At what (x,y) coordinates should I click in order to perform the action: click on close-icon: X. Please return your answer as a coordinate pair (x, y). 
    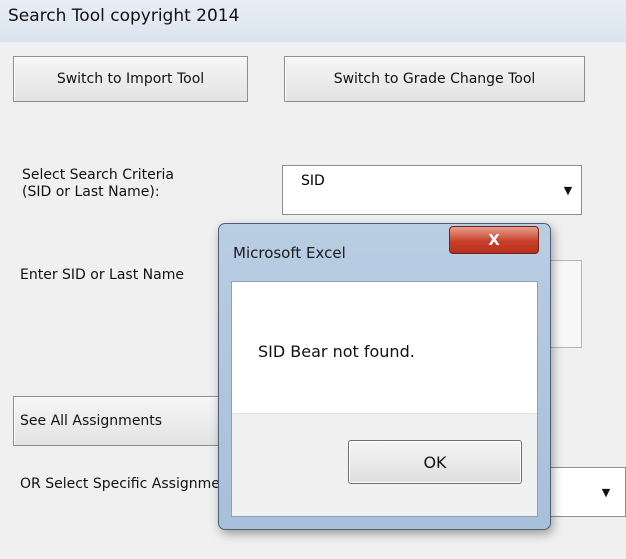
    Looking at the image, I should click on (494, 240).